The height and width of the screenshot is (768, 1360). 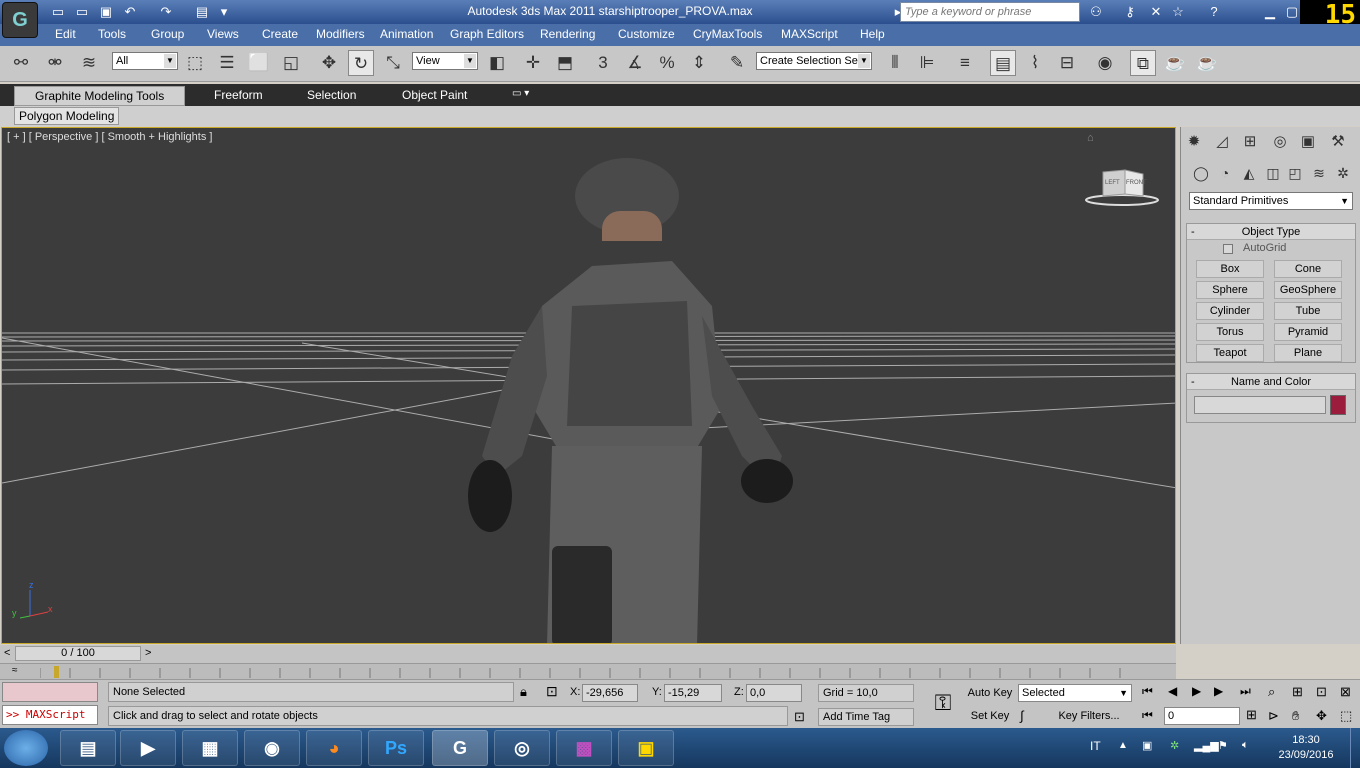 I want to click on menu-customize: Customize, so click(x=646, y=34).